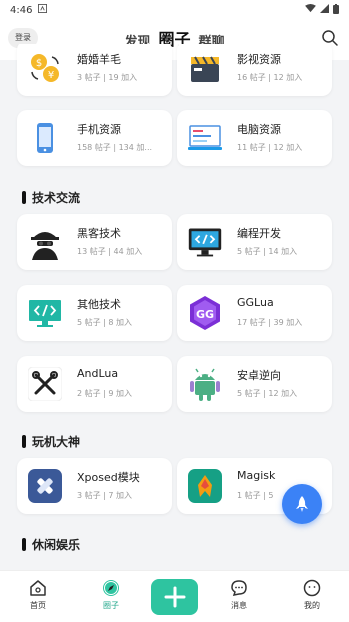 The height and width of the screenshot is (622, 349). Describe the element at coordinates (94, 384) in the screenshot. I see `circle-card: AndLua 2 帖子 | 9 加入` at that location.